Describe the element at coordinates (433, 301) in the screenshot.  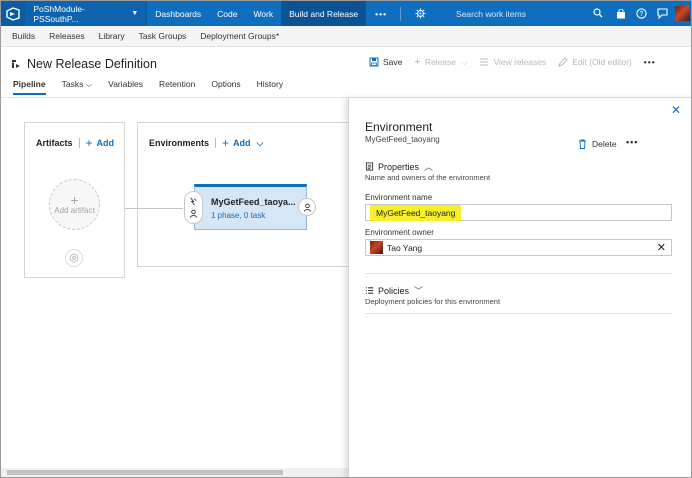
I see `policies-description: Deployment policies for this environment` at that location.